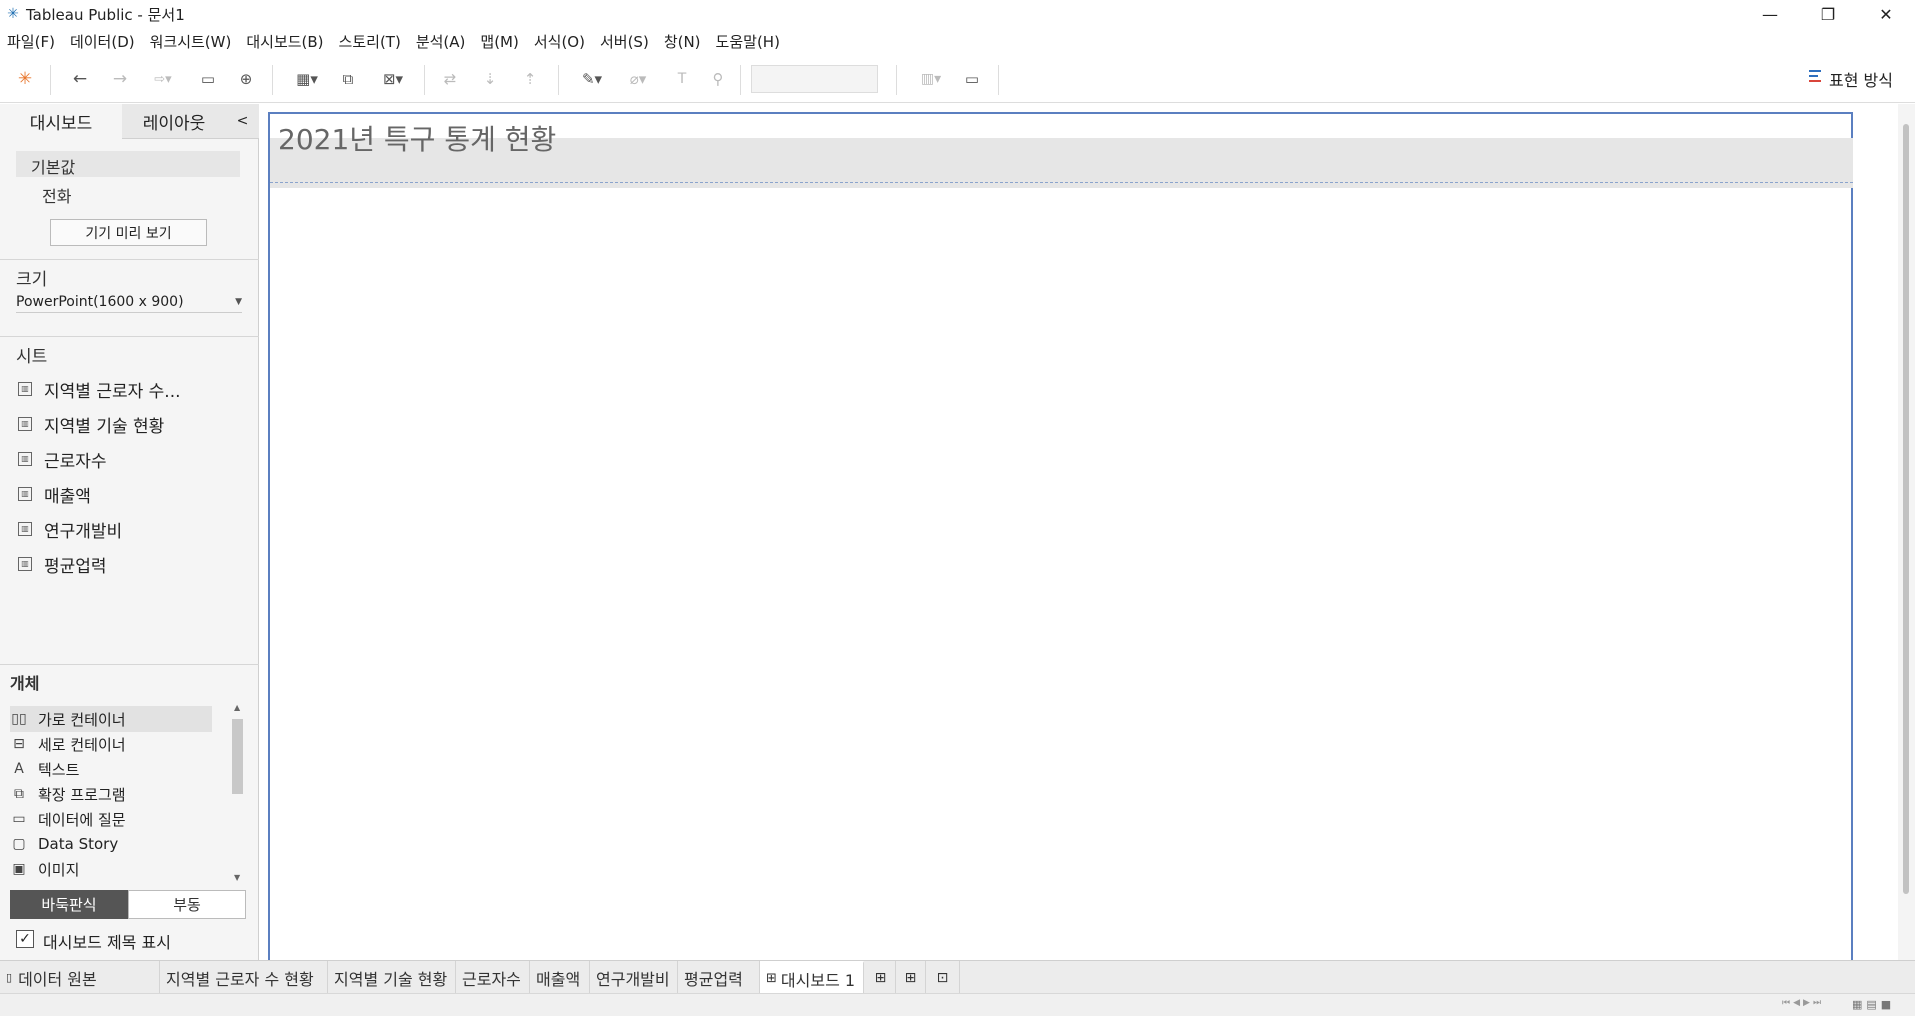 This screenshot has height=1016, width=1915. I want to click on menu-analysis: 분석(A), so click(441, 41).